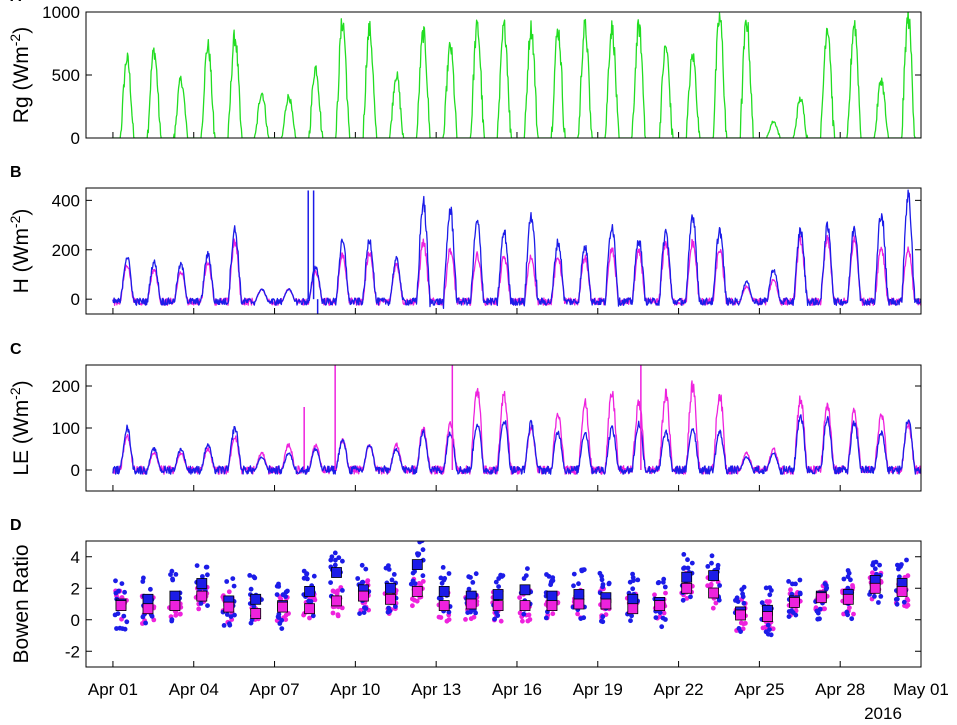 Image resolution: width=957 pixels, height=725 pixels. What do you see at coordinates (113, 689) in the screenshot?
I see `x-tick-label: Apr 01` at bounding box center [113, 689].